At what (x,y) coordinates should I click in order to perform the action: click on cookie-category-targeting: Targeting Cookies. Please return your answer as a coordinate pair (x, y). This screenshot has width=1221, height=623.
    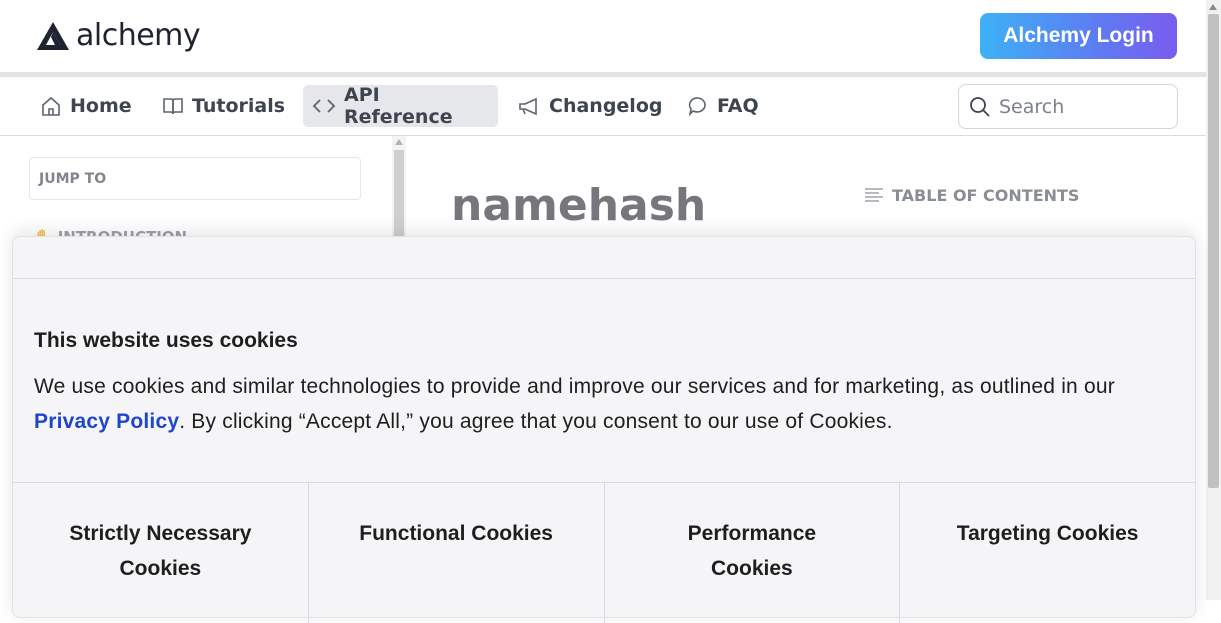
    Looking at the image, I should click on (1047, 553).